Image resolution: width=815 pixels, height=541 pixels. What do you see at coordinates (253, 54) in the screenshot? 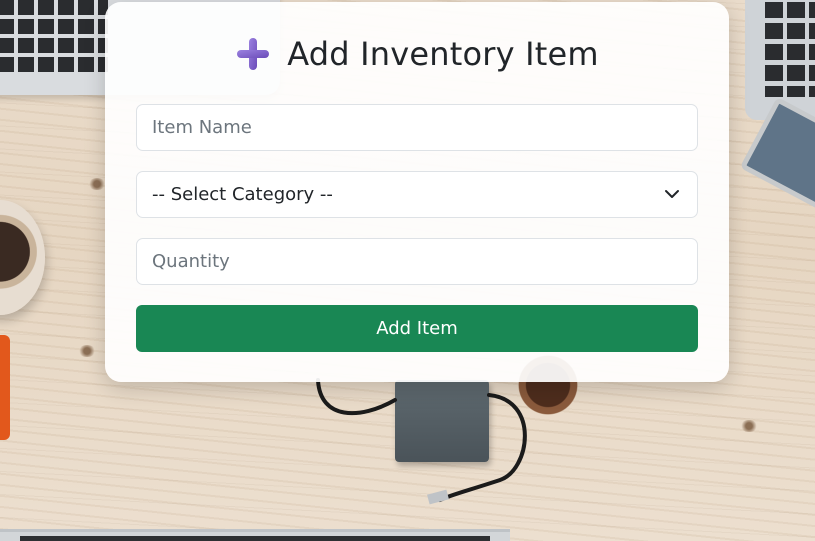
I see `plus-icon` at bounding box center [253, 54].